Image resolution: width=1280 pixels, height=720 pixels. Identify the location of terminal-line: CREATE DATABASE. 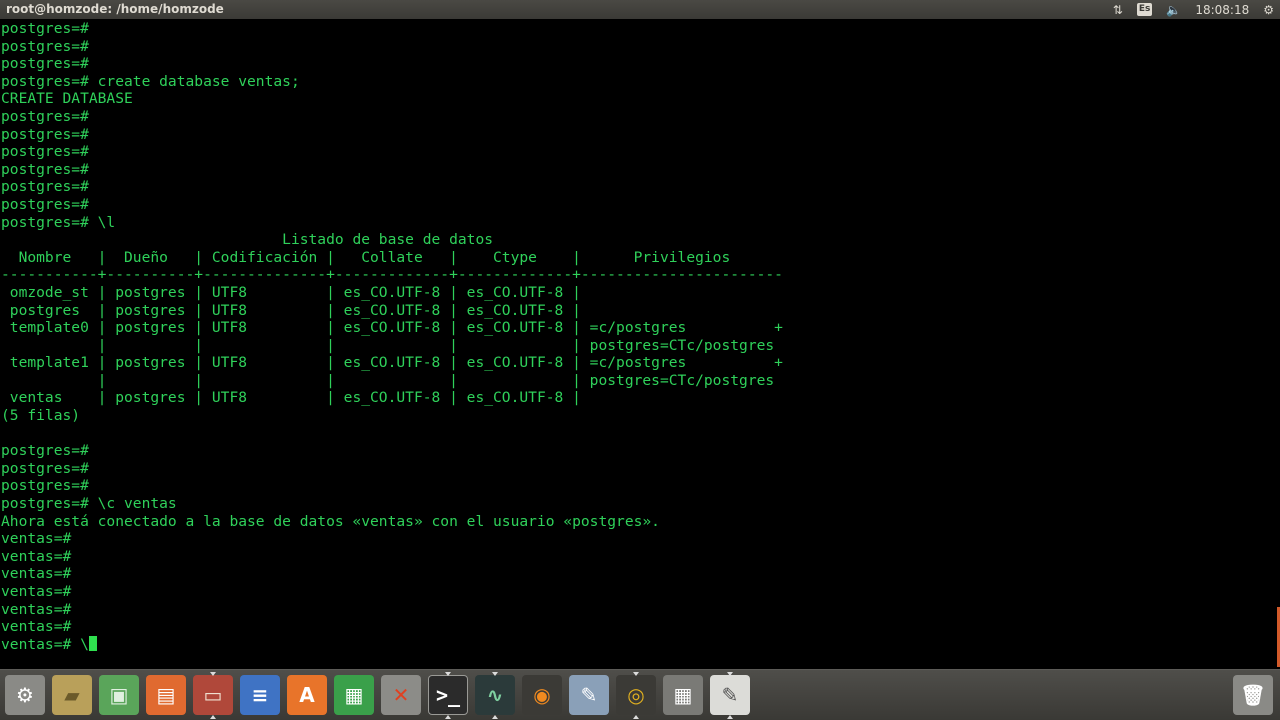
(67, 99).